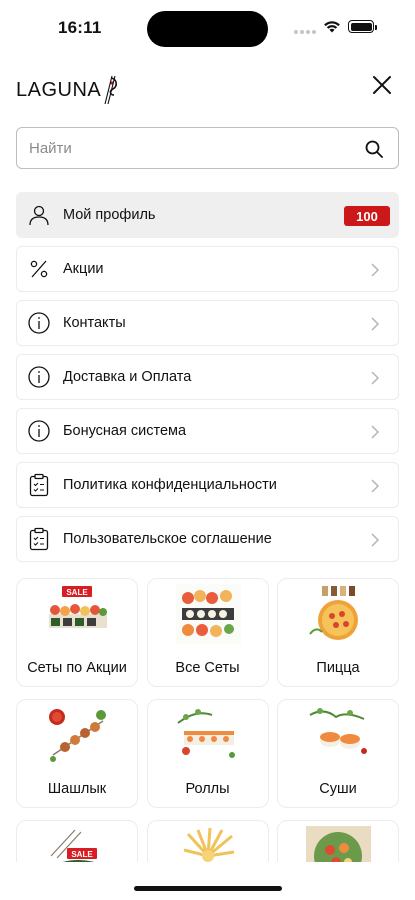 The width and height of the screenshot is (415, 900). What do you see at coordinates (207, 323) in the screenshot?
I see `menu-item-contacts: Контакты` at bounding box center [207, 323].